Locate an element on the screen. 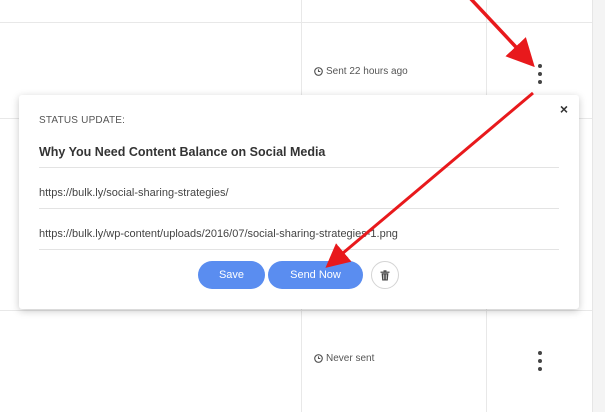 This screenshot has width=605, height=412. close-icon: × is located at coordinates (564, 109).